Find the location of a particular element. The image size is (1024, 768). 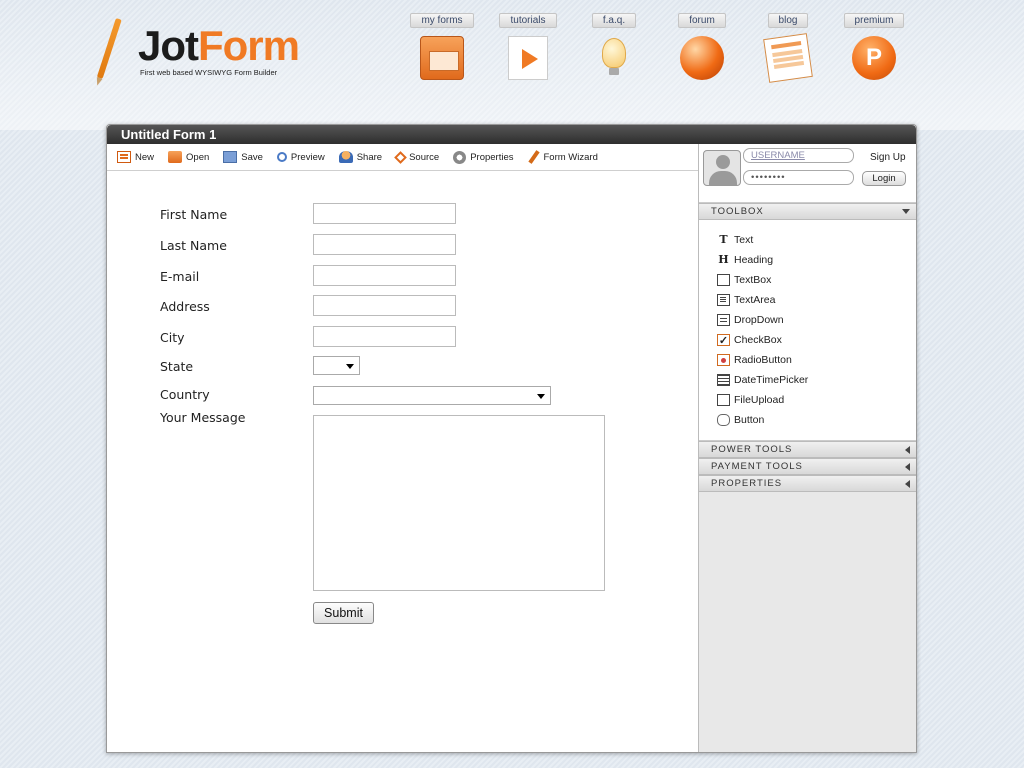

nav-blog: blog is located at coordinates (788, 45).